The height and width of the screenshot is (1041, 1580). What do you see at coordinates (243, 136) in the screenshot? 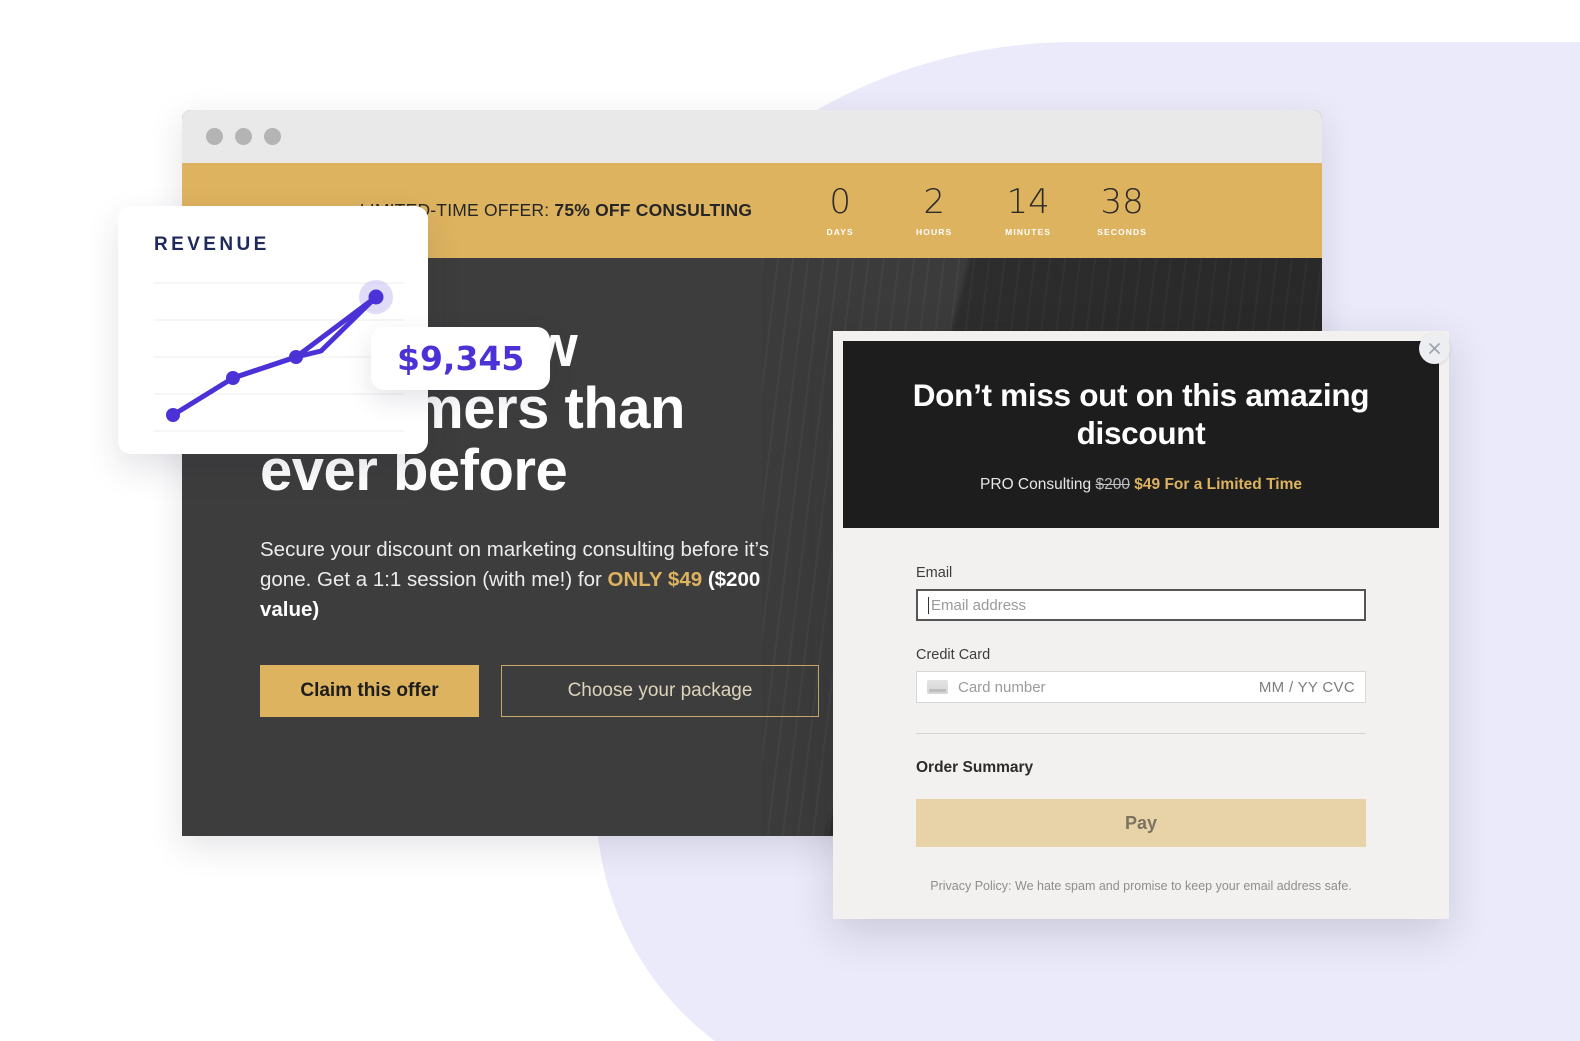
I see `window-minimize-dot` at bounding box center [243, 136].